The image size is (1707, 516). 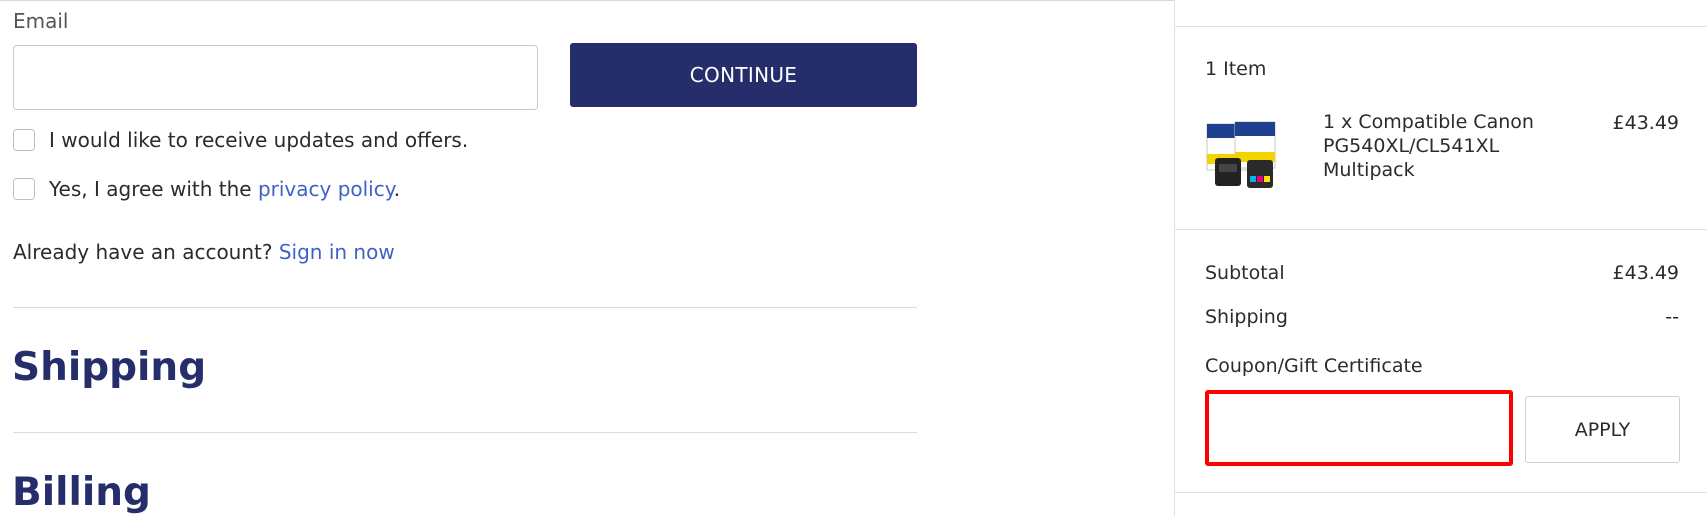 What do you see at coordinates (109, 367) in the screenshot?
I see `shipping-heading: Shipping` at bounding box center [109, 367].